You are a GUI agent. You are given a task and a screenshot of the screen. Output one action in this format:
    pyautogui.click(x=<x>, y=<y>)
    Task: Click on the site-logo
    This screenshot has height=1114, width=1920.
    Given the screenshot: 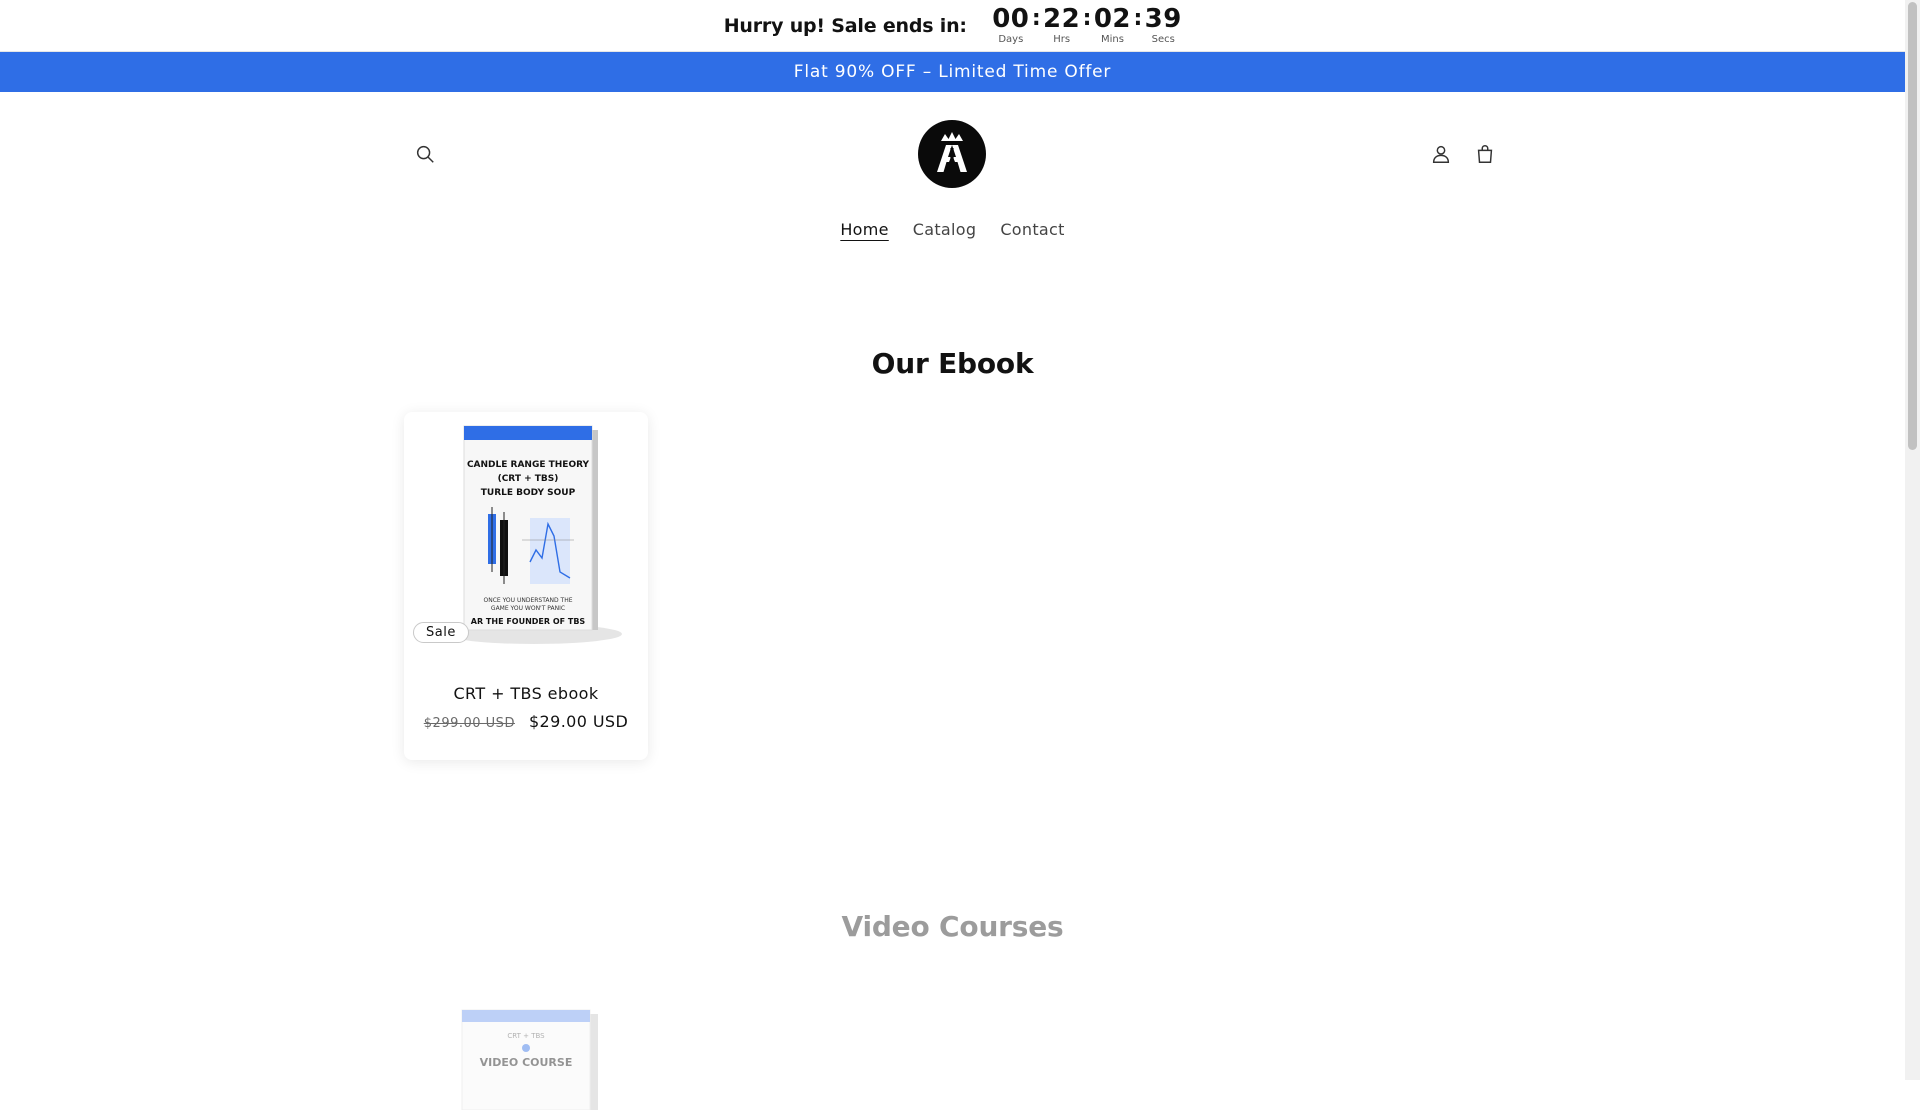 What is the action you would take?
    pyautogui.click(x=952, y=154)
    